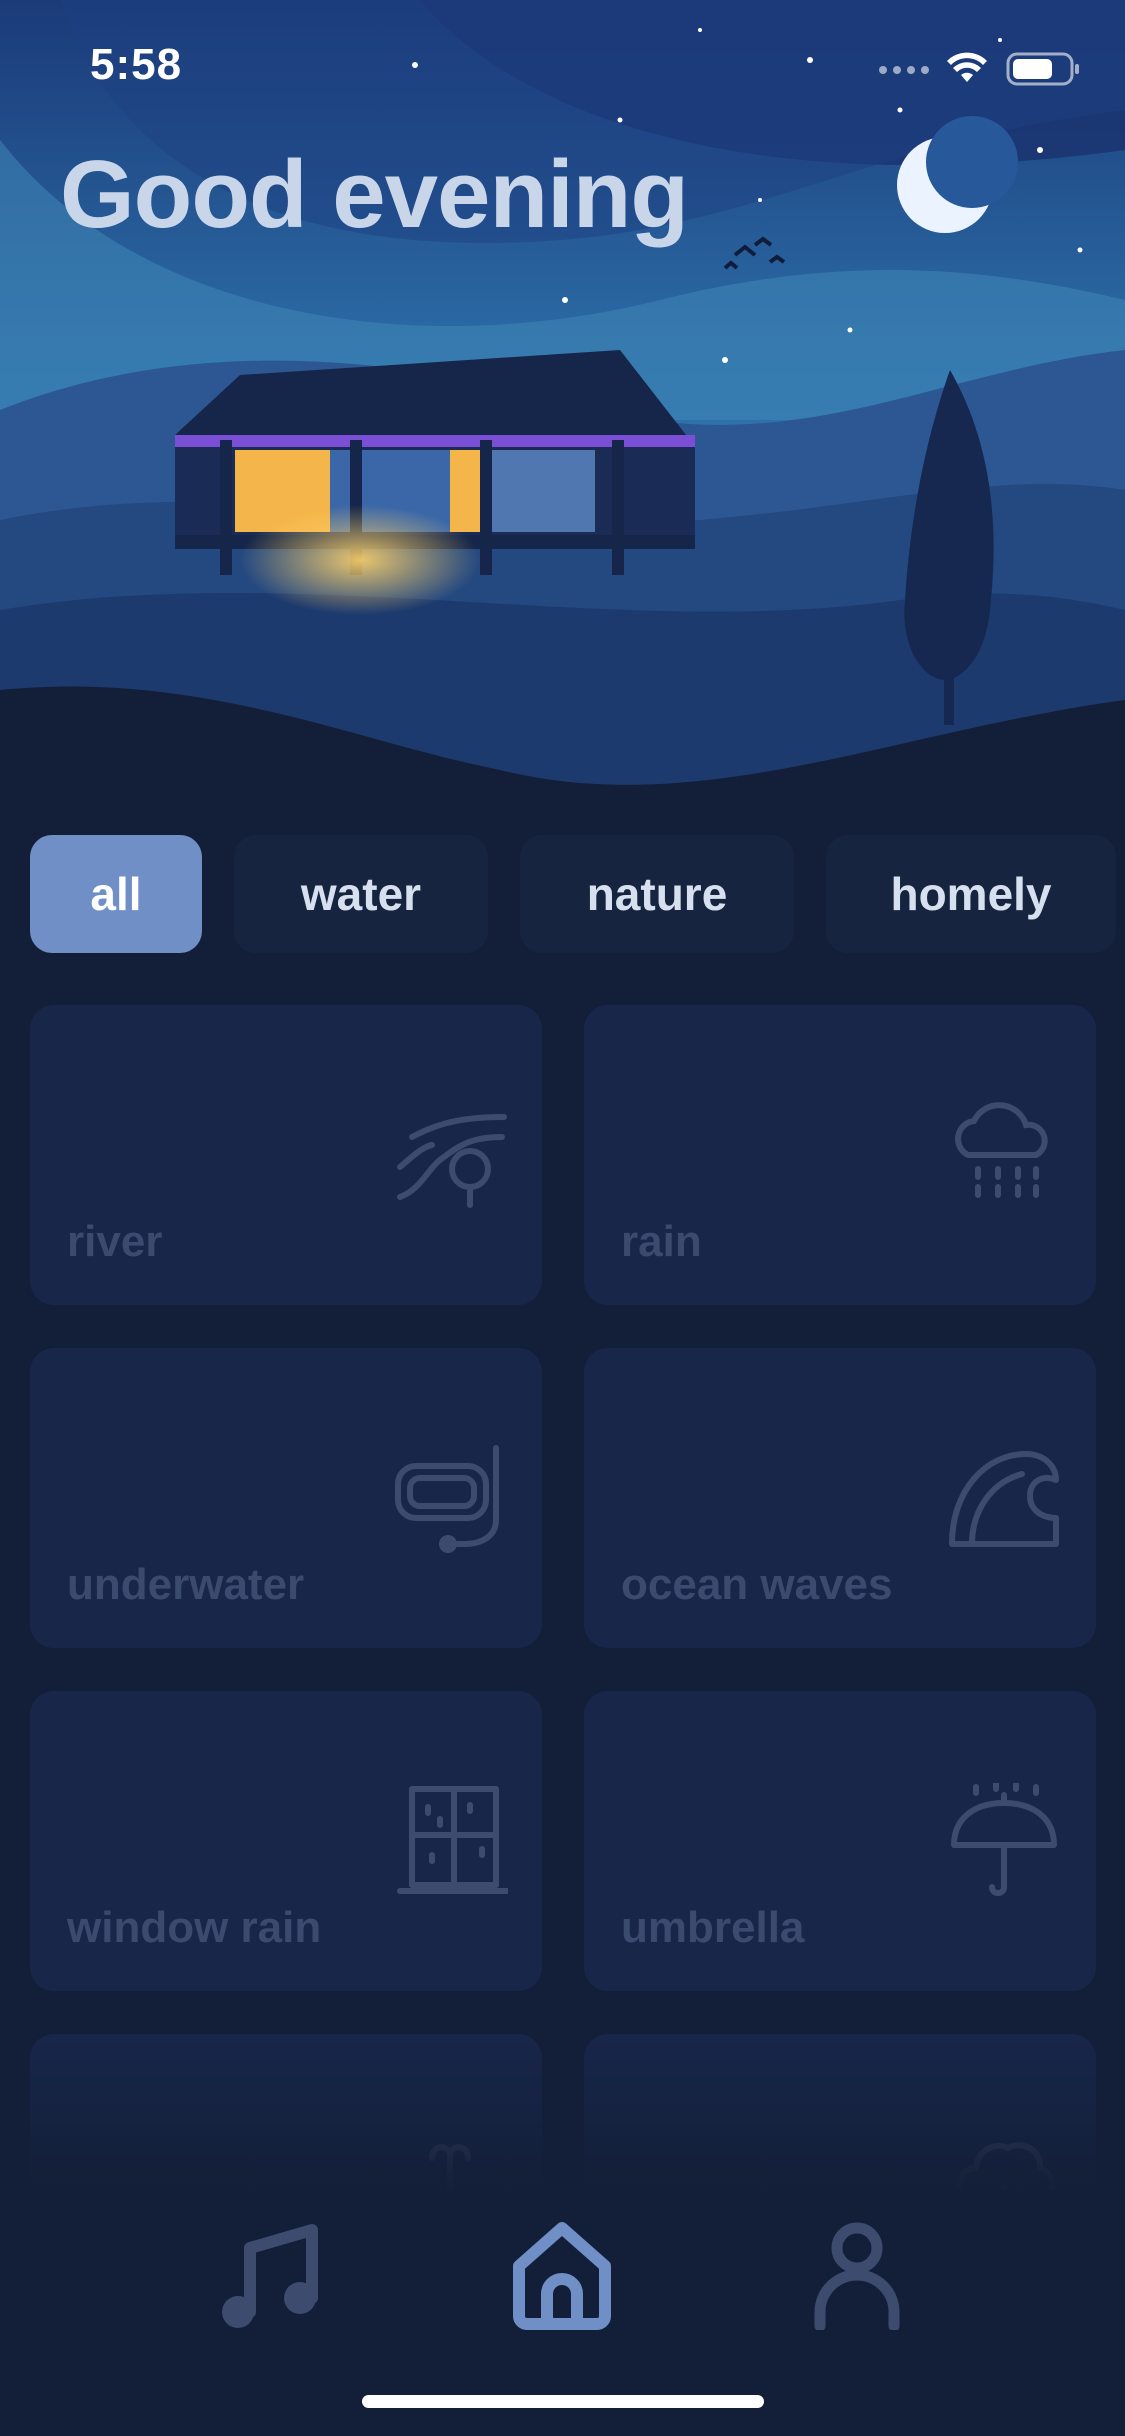  Describe the element at coordinates (757, 1584) in the screenshot. I see `sound-card-label: ocean waves` at that location.